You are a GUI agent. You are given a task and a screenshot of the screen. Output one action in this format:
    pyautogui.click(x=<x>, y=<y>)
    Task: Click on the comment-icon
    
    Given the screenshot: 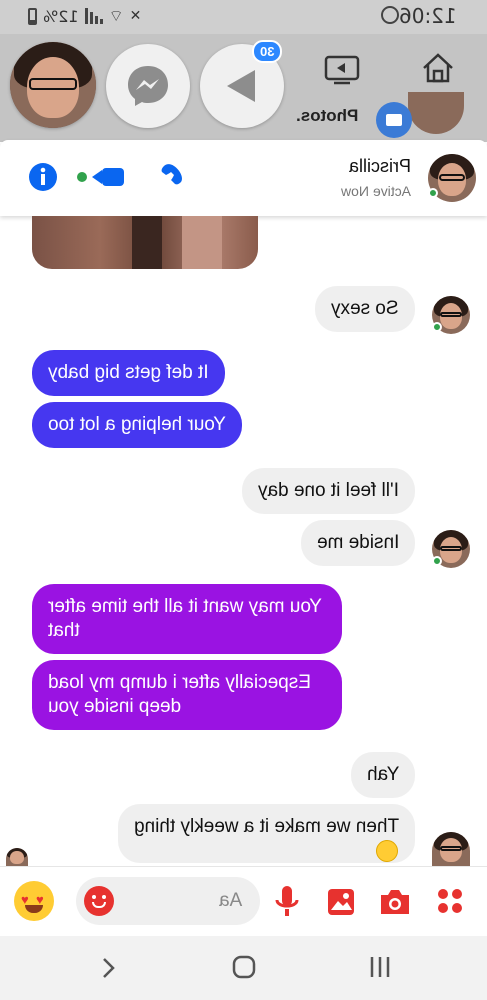 What is the action you would take?
    pyautogui.click(x=394, y=120)
    